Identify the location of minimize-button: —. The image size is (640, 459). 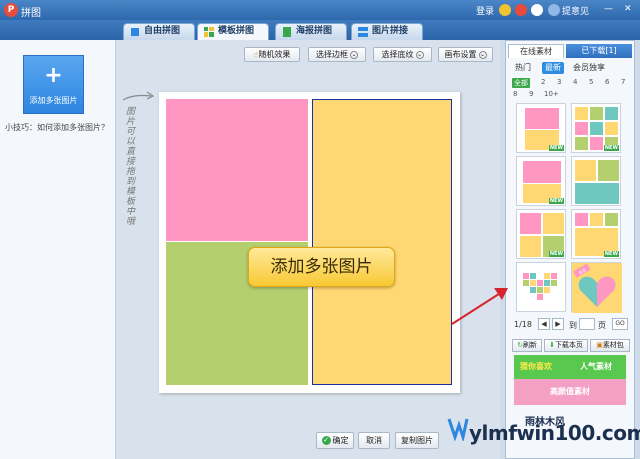
(608, 9).